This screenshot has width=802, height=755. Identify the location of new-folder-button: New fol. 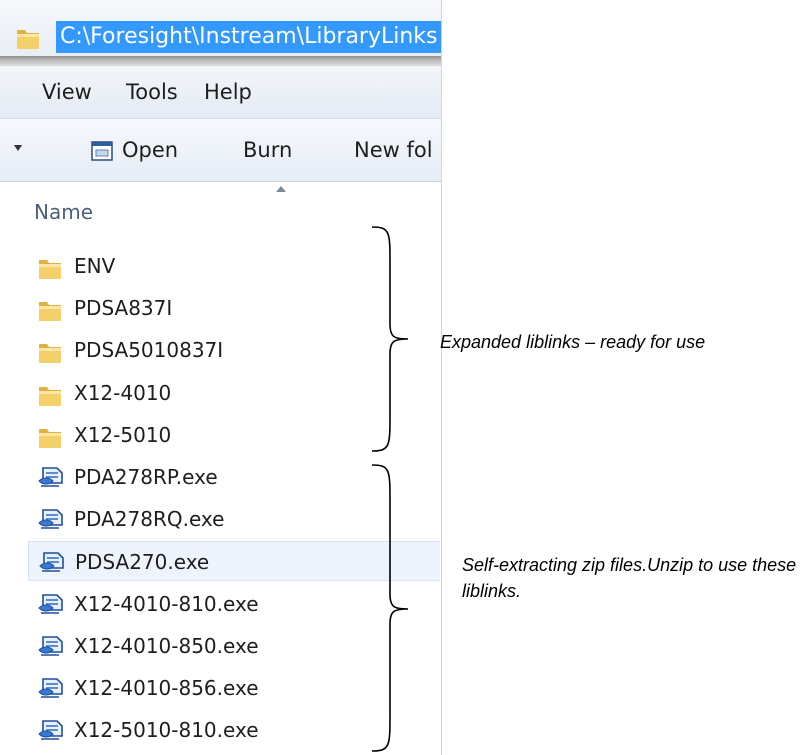
(393, 150).